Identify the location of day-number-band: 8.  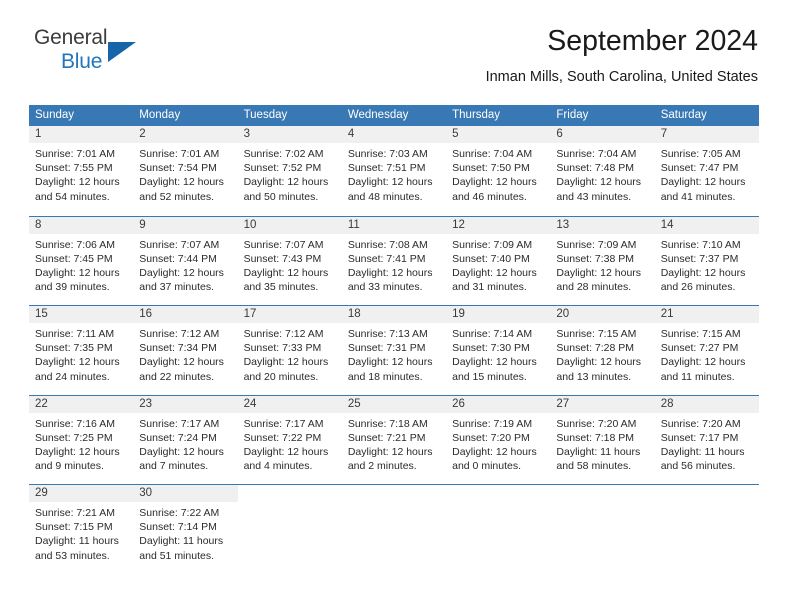
(81, 225).